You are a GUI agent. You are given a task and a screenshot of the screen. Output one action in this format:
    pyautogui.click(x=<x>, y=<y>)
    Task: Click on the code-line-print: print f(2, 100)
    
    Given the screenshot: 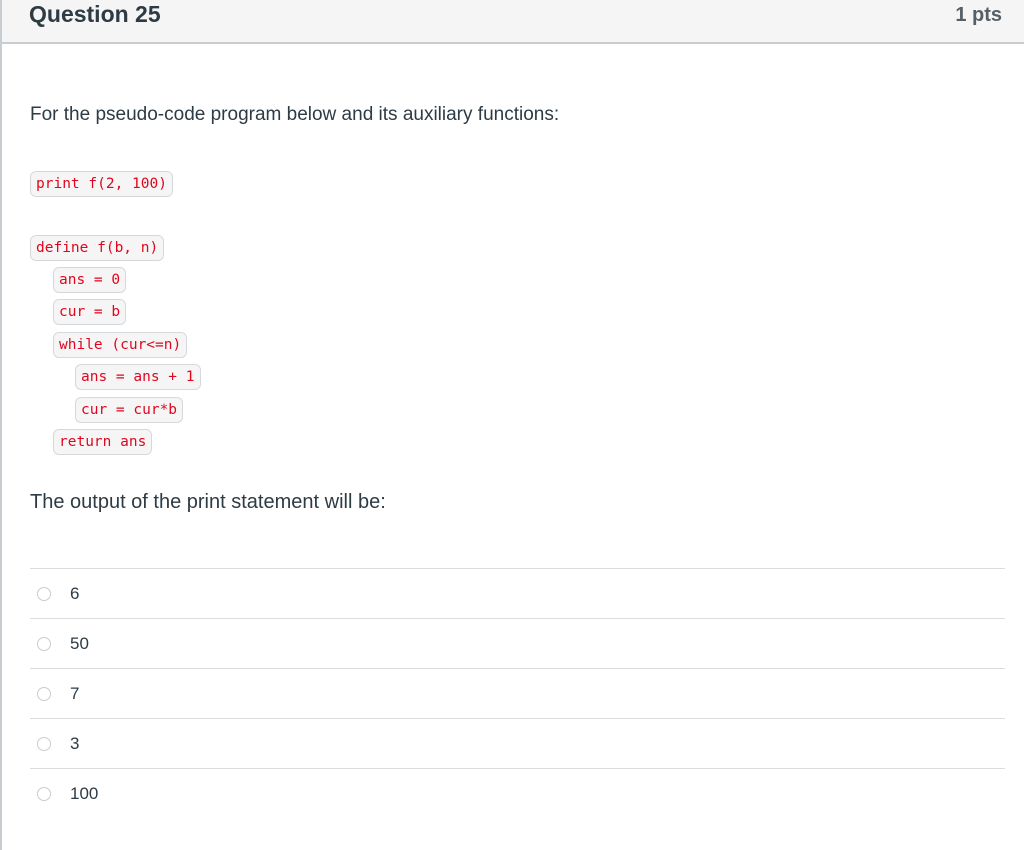 What is the action you would take?
    pyautogui.click(x=101, y=184)
    